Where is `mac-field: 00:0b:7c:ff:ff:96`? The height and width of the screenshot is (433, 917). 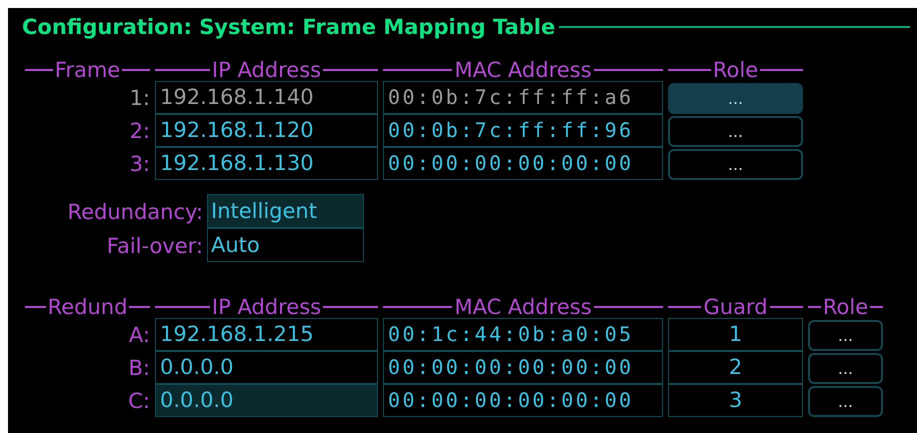 mac-field: 00:0b:7c:ff:ff:96 is located at coordinates (523, 130).